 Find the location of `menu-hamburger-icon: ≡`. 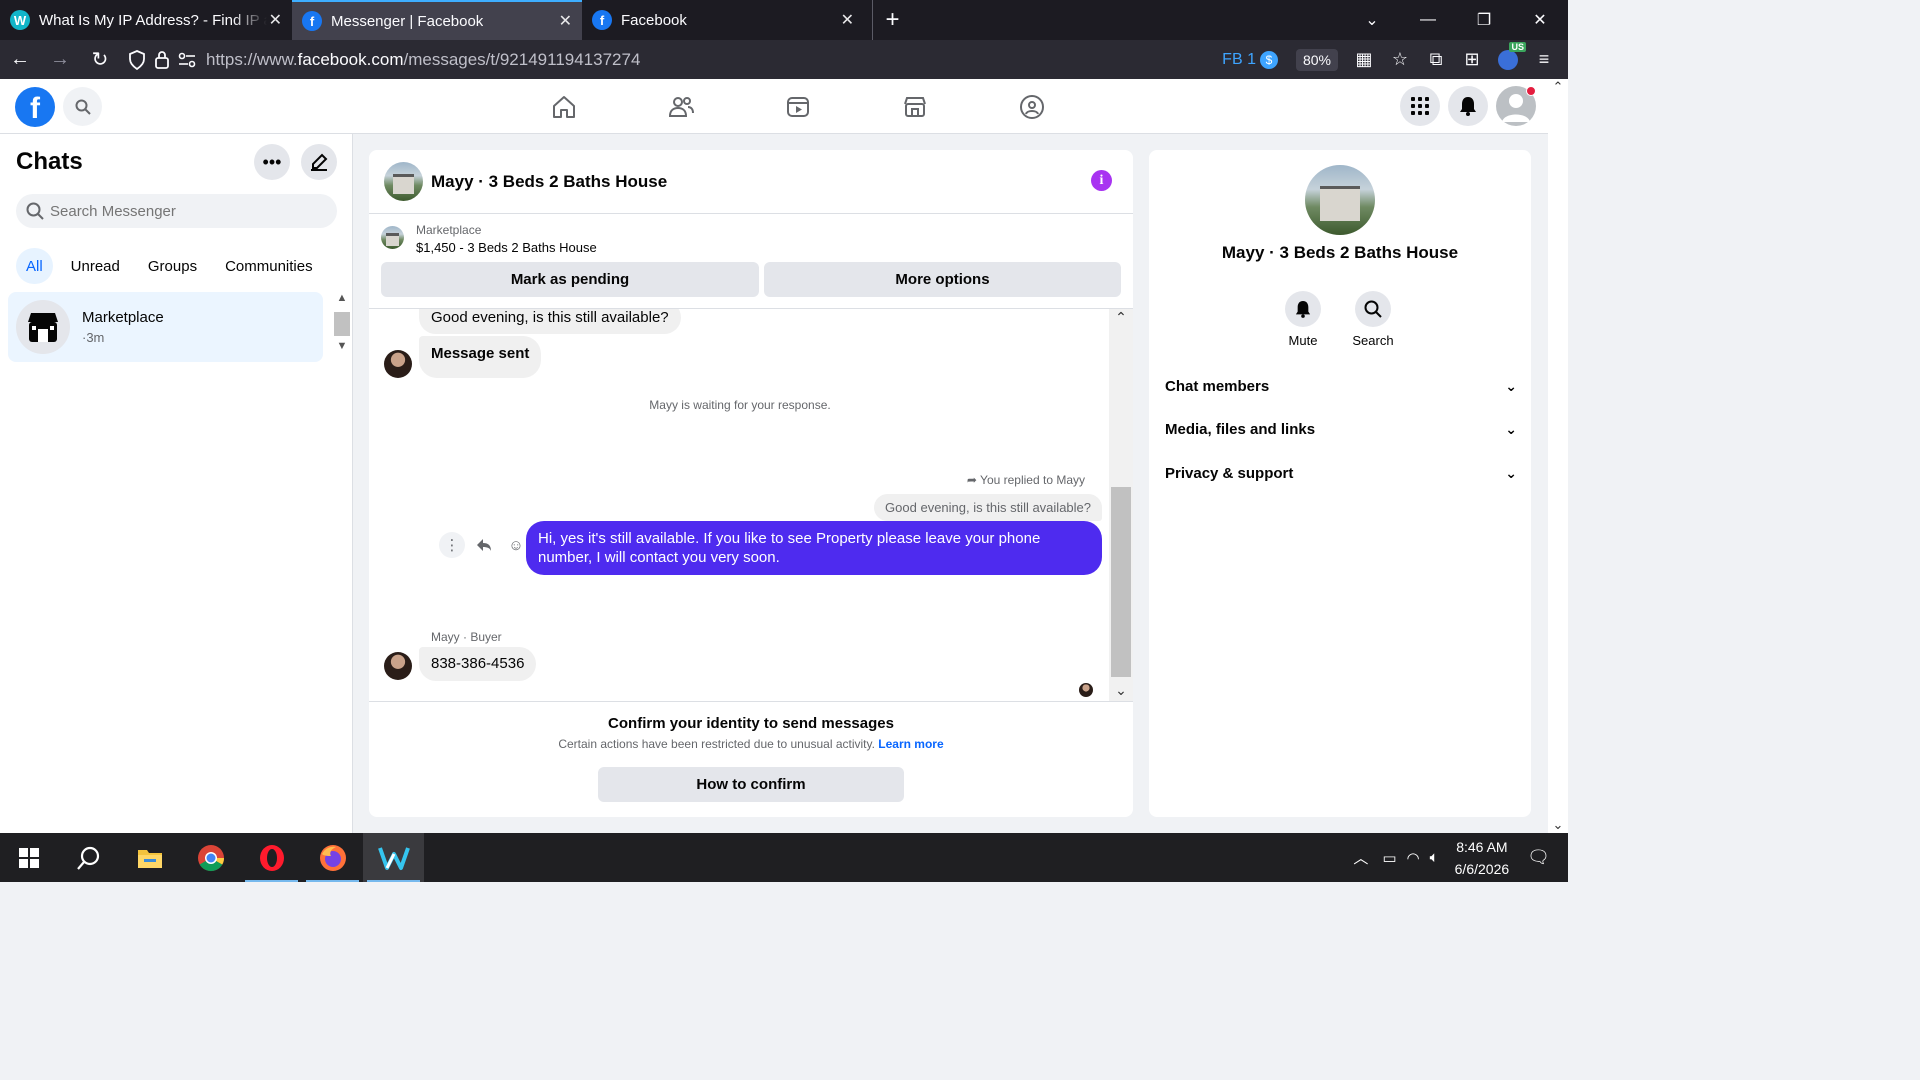

menu-hamburger-icon: ≡ is located at coordinates (1544, 60).